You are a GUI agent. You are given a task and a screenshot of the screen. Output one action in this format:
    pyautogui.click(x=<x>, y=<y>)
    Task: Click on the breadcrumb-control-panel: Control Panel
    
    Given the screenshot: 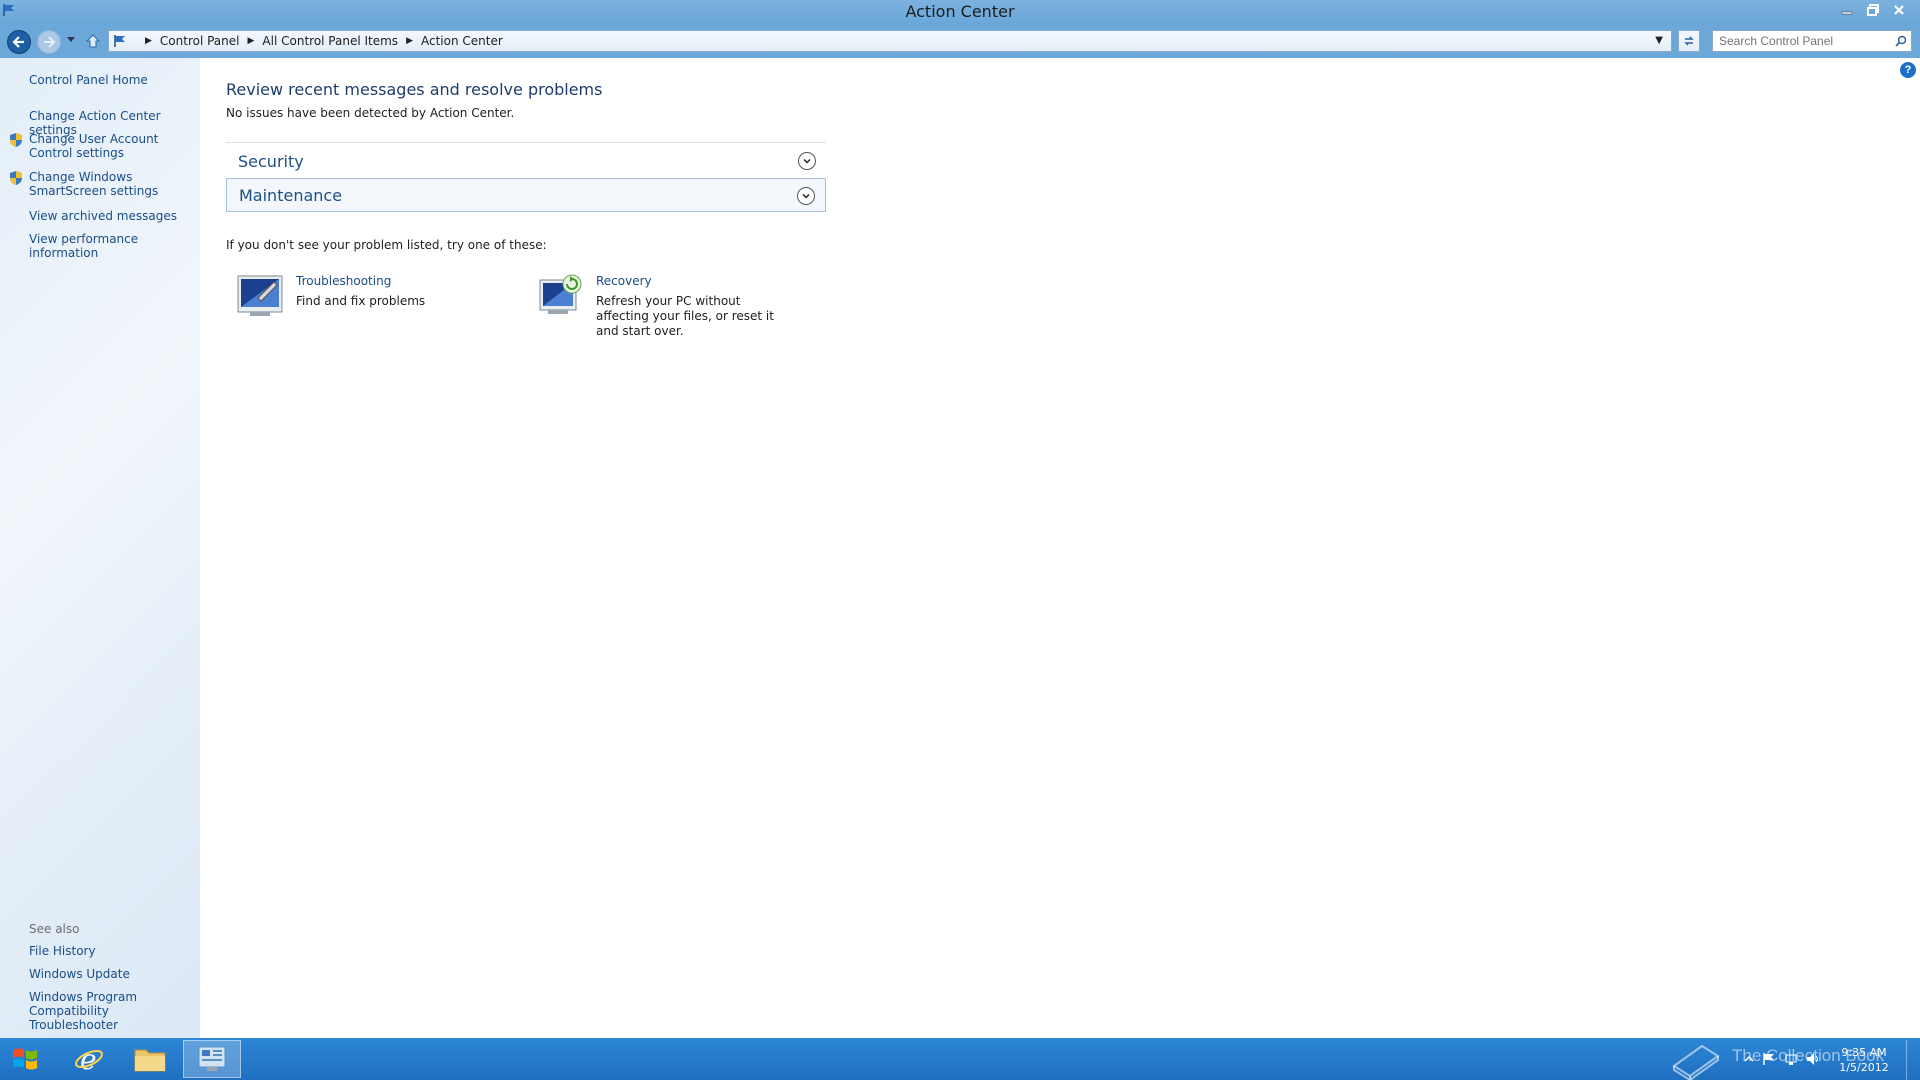 What is the action you would take?
    pyautogui.click(x=200, y=41)
    